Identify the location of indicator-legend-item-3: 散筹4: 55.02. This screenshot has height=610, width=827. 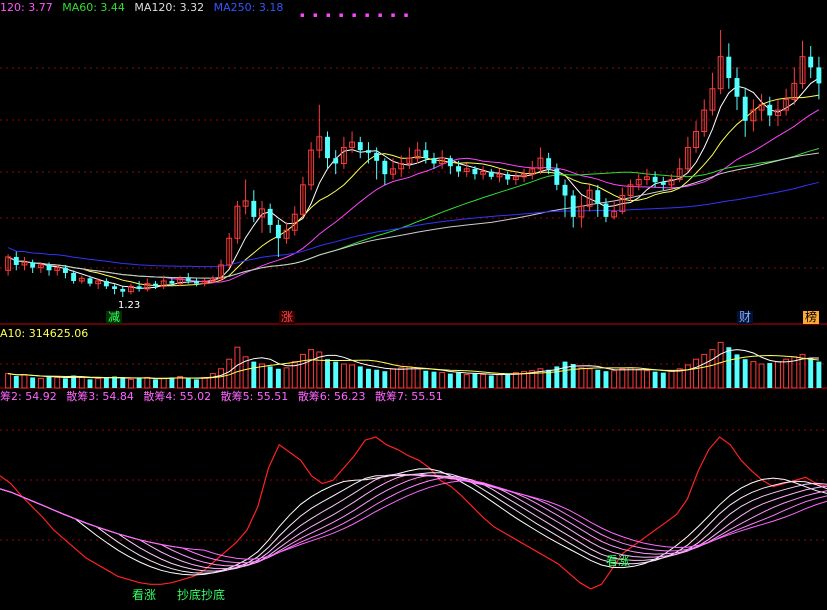
(177, 396).